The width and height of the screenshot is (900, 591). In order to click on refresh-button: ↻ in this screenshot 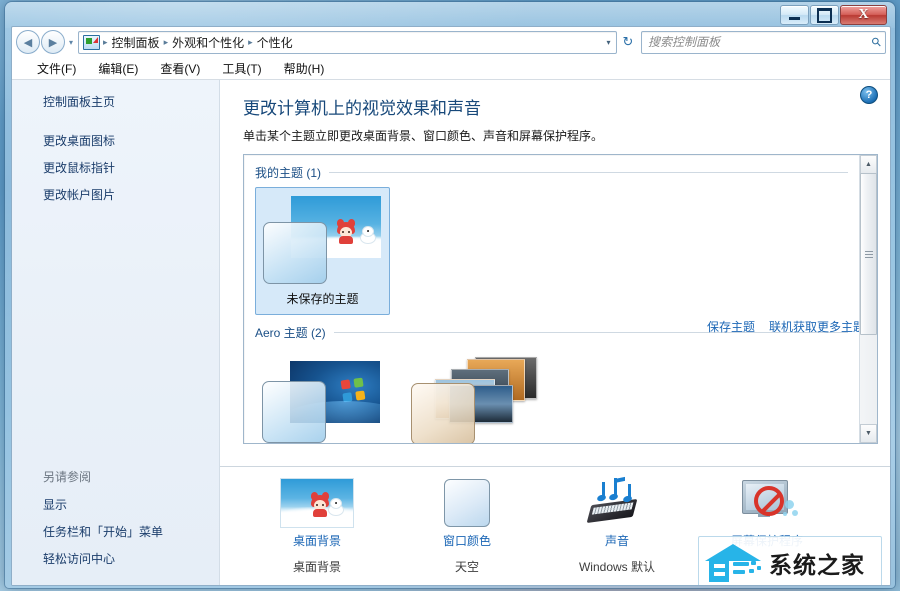, I will do `click(628, 42)`.